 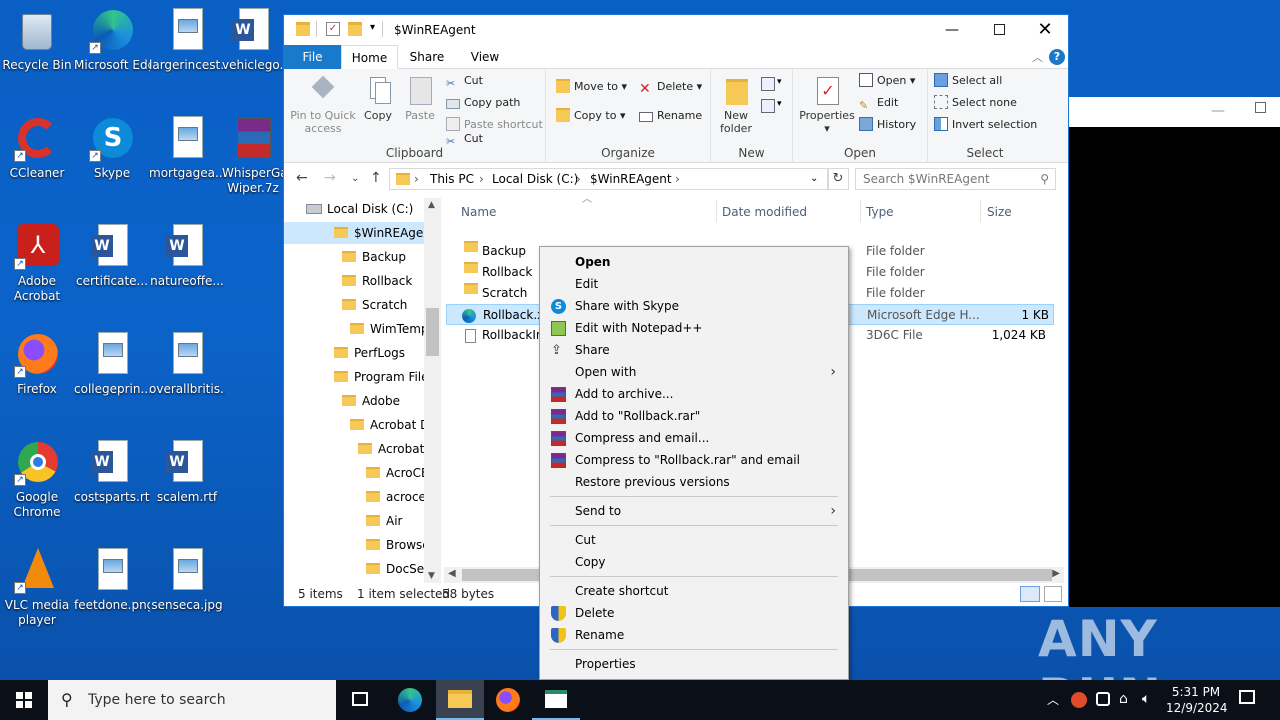 What do you see at coordinates (302, 178) in the screenshot?
I see `back-arrow-icon: ←` at bounding box center [302, 178].